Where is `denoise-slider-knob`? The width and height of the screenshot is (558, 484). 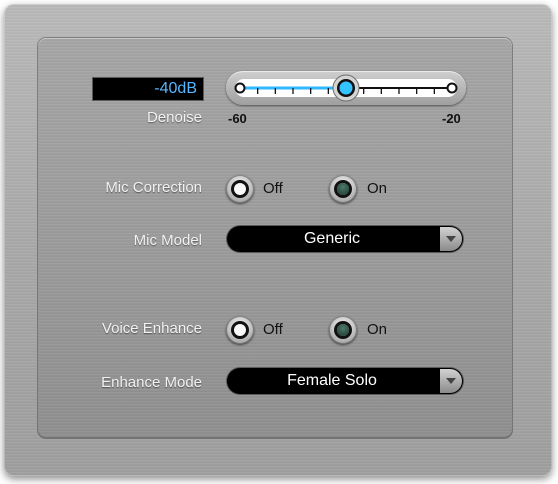 denoise-slider-knob is located at coordinates (346, 88).